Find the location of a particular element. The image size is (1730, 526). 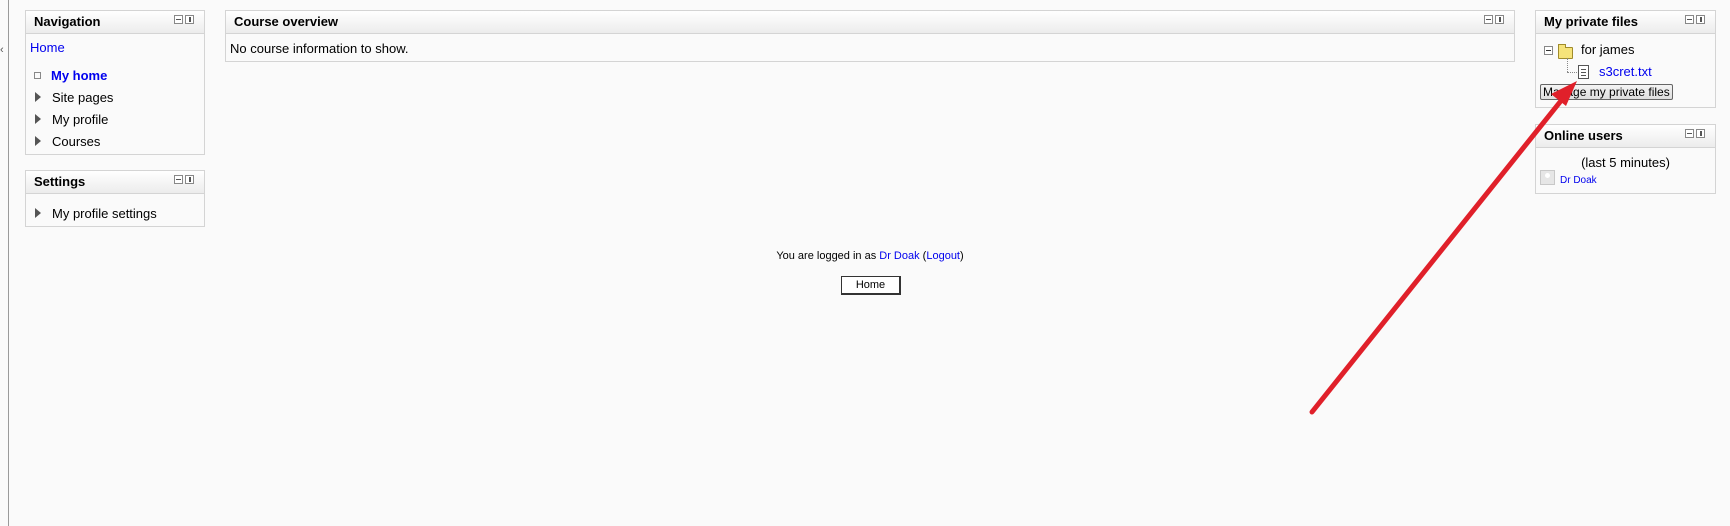

annotation-arrow-line is located at coordinates (1440, 252).